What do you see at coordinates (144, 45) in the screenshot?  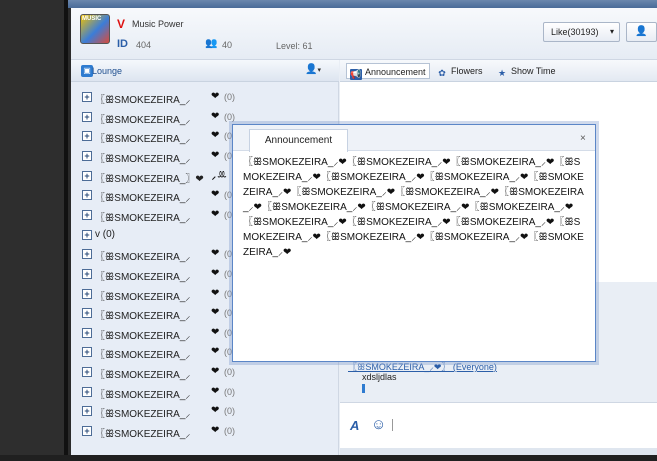 I see `room-id-value: 404` at bounding box center [144, 45].